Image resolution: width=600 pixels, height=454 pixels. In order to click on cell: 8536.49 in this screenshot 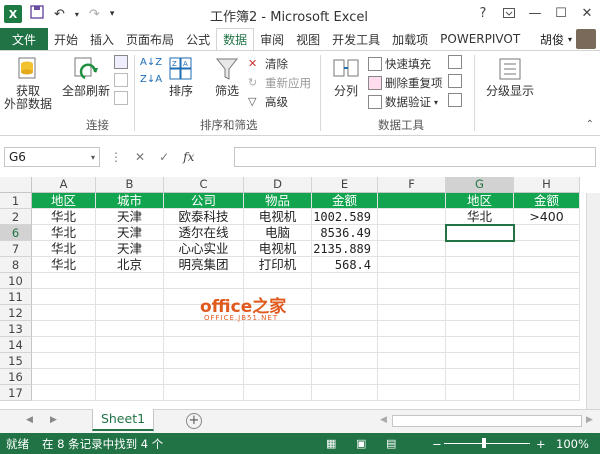, I will do `click(345, 233)`.